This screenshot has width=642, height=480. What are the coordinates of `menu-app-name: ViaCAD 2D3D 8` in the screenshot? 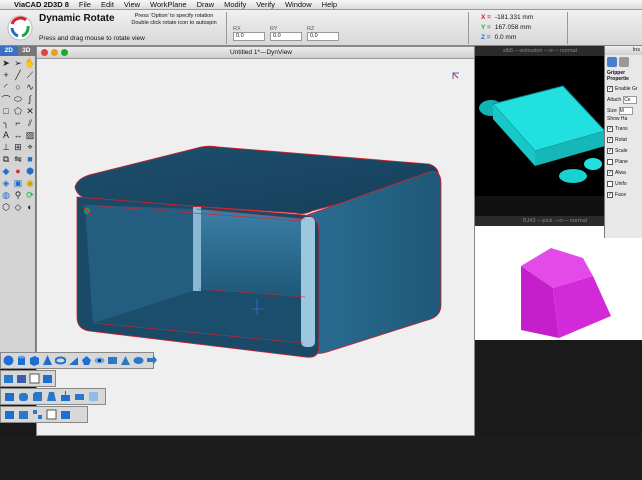 It's located at (41, 5).